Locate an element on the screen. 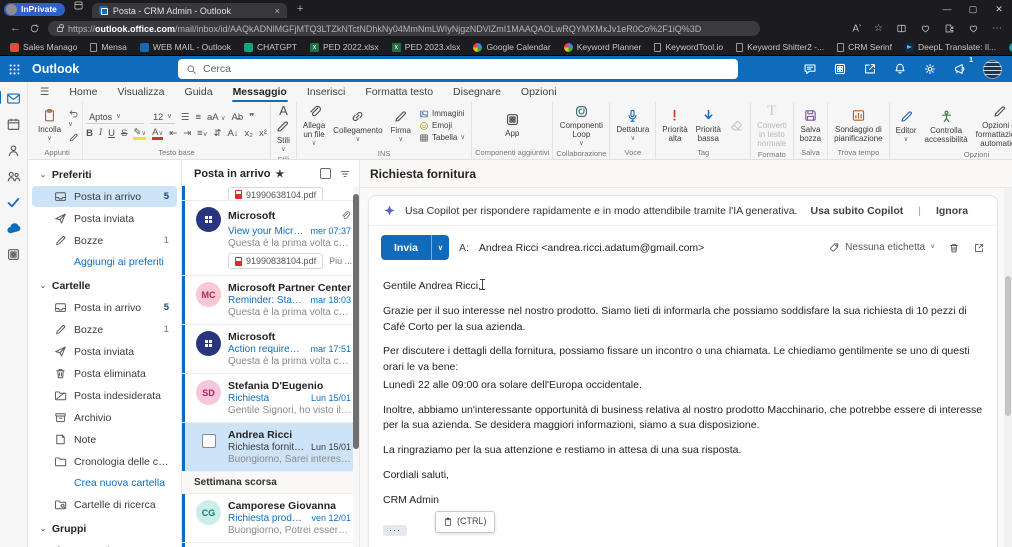  paste-options-chip: (CTRL) is located at coordinates (465, 522).